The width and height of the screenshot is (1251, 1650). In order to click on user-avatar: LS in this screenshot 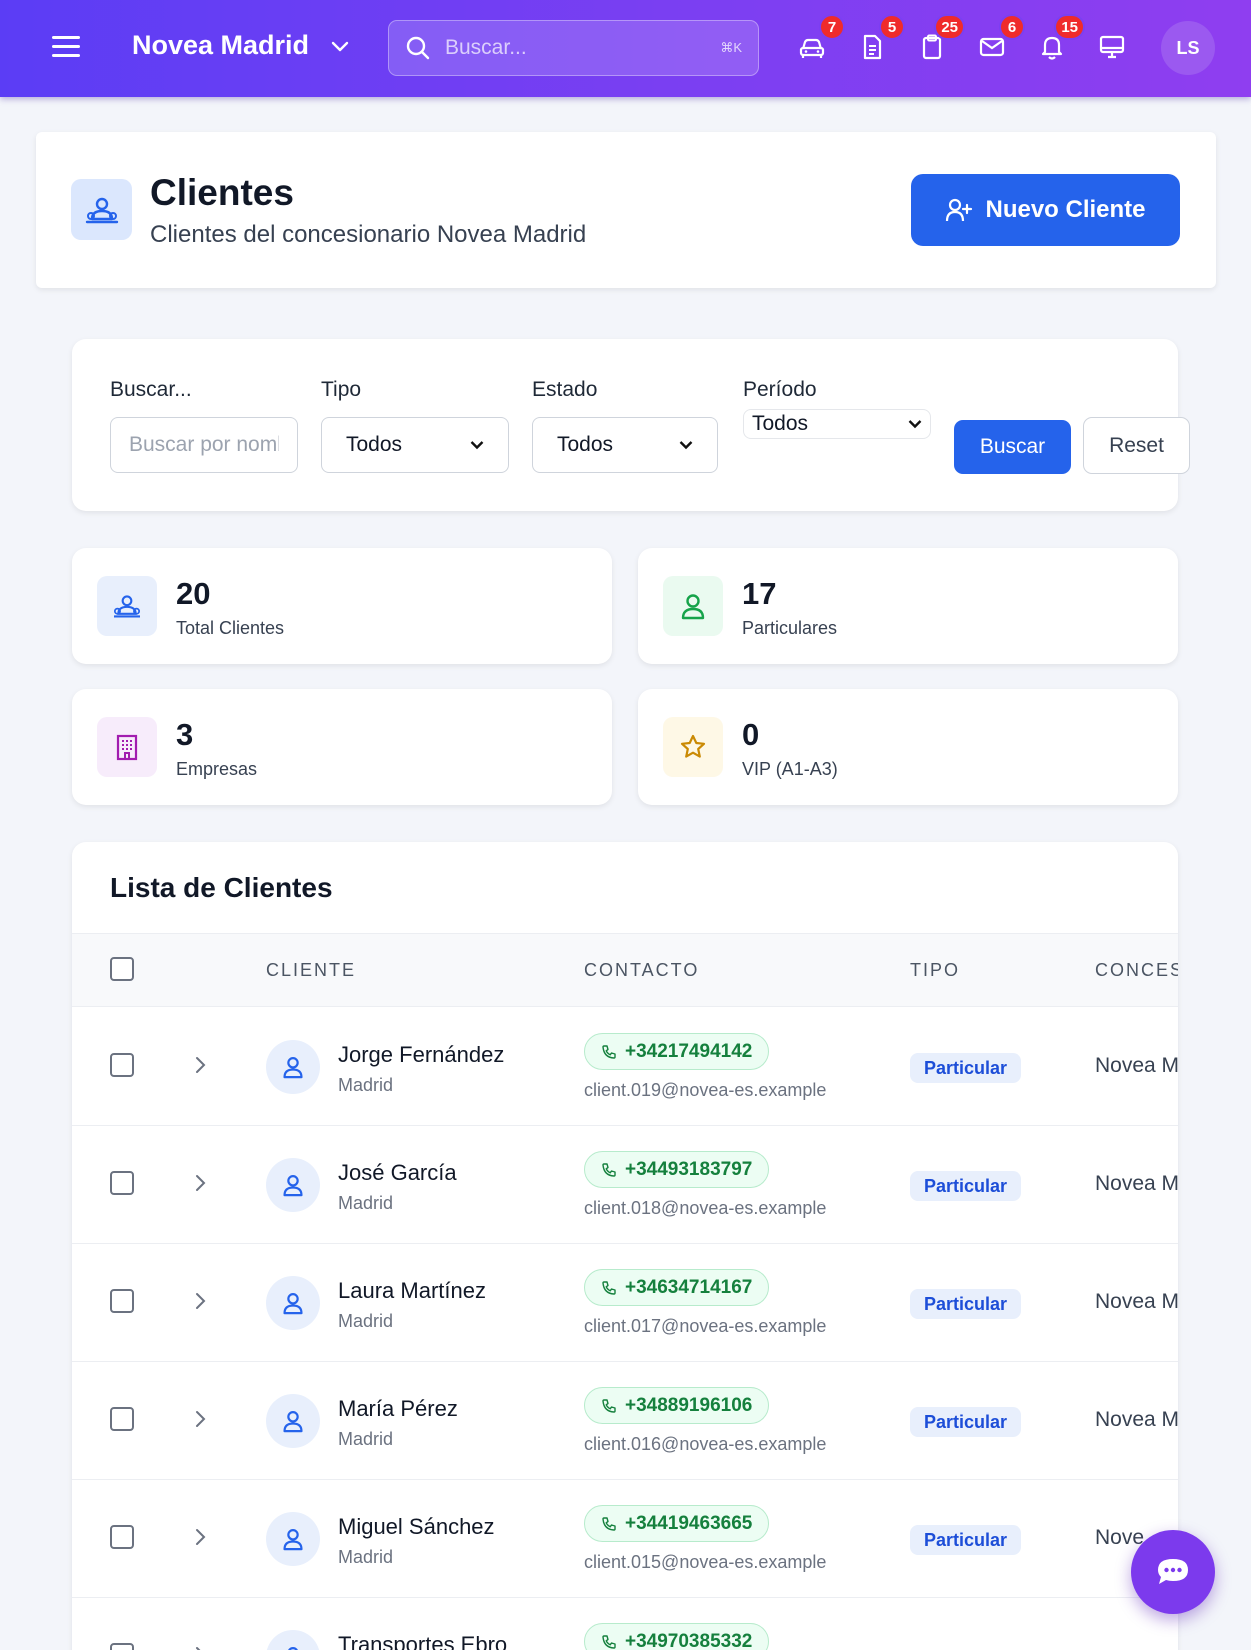, I will do `click(1188, 48)`.